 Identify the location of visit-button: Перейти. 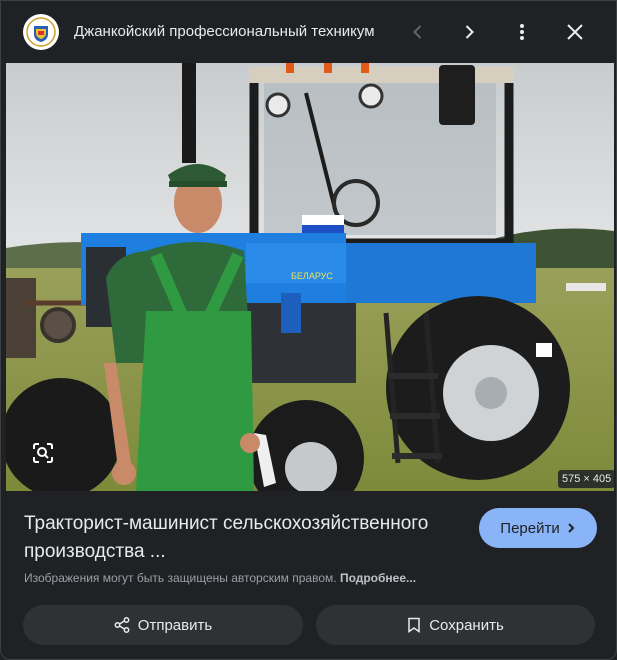
(538, 528).